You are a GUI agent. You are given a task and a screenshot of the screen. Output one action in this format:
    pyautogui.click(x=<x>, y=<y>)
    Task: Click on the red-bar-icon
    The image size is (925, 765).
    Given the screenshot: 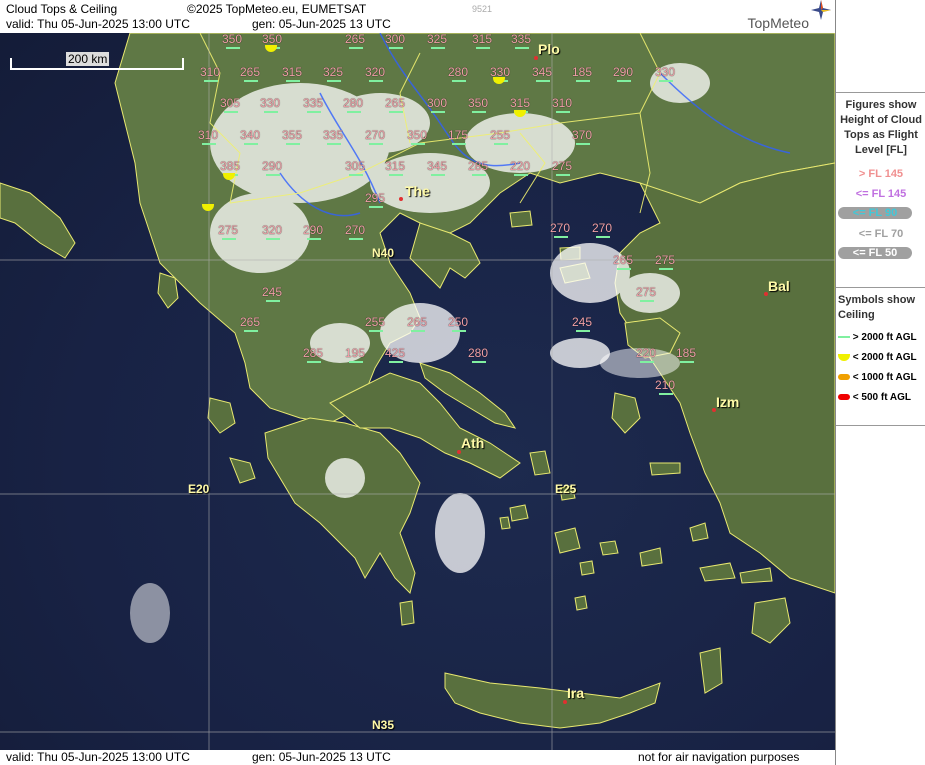 What is the action you would take?
    pyautogui.click(x=844, y=397)
    